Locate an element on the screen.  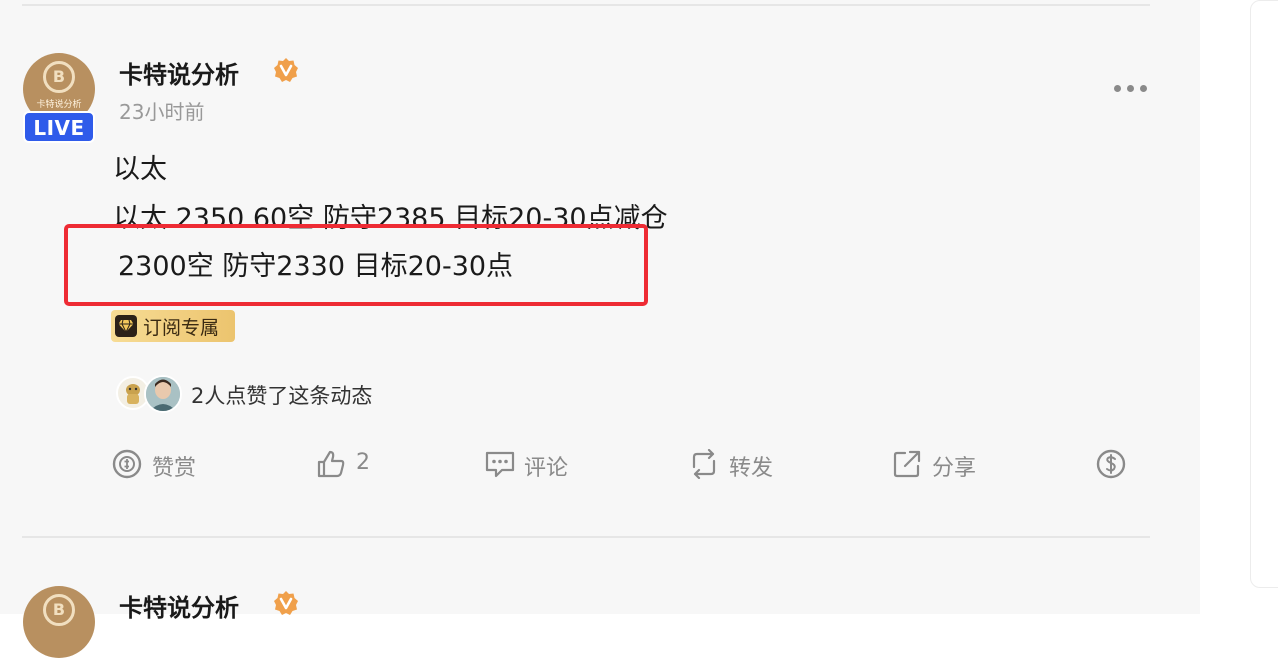
avatar-text: 卡特说分析 is located at coordinates (59, 105).